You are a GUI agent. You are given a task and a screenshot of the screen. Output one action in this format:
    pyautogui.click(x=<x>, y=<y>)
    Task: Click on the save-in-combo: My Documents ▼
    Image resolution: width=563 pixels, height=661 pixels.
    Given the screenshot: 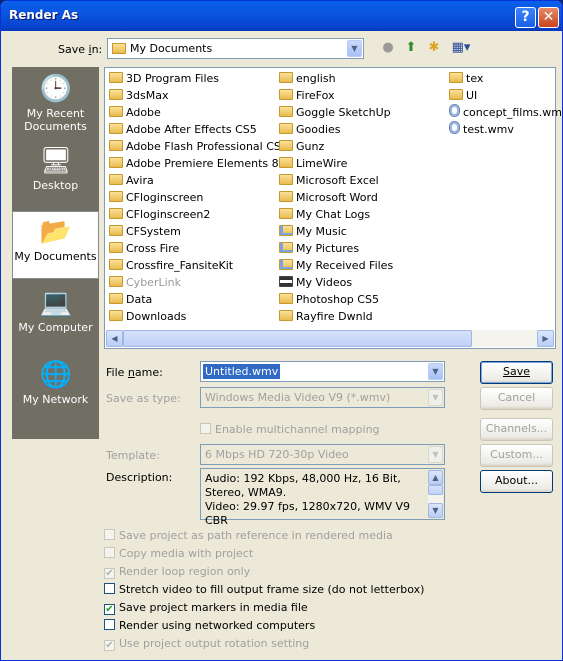 What is the action you would take?
    pyautogui.click(x=235, y=48)
    